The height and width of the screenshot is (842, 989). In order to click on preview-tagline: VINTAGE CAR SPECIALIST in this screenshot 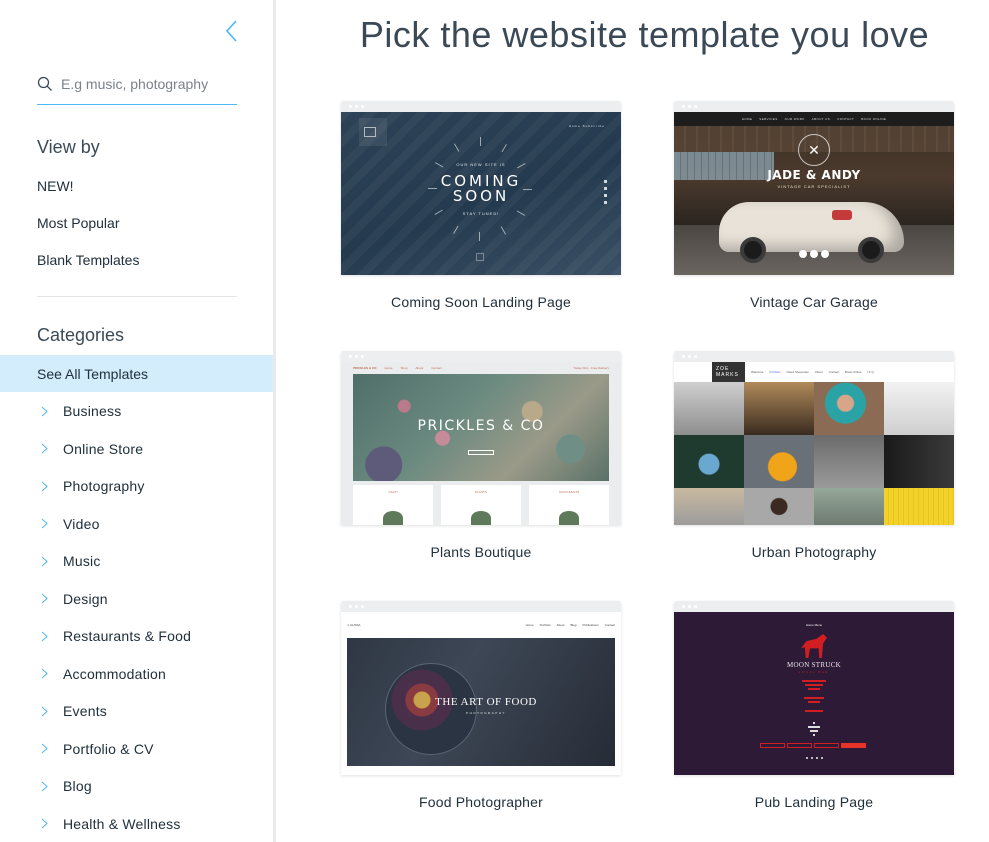, I will do `click(814, 186)`.